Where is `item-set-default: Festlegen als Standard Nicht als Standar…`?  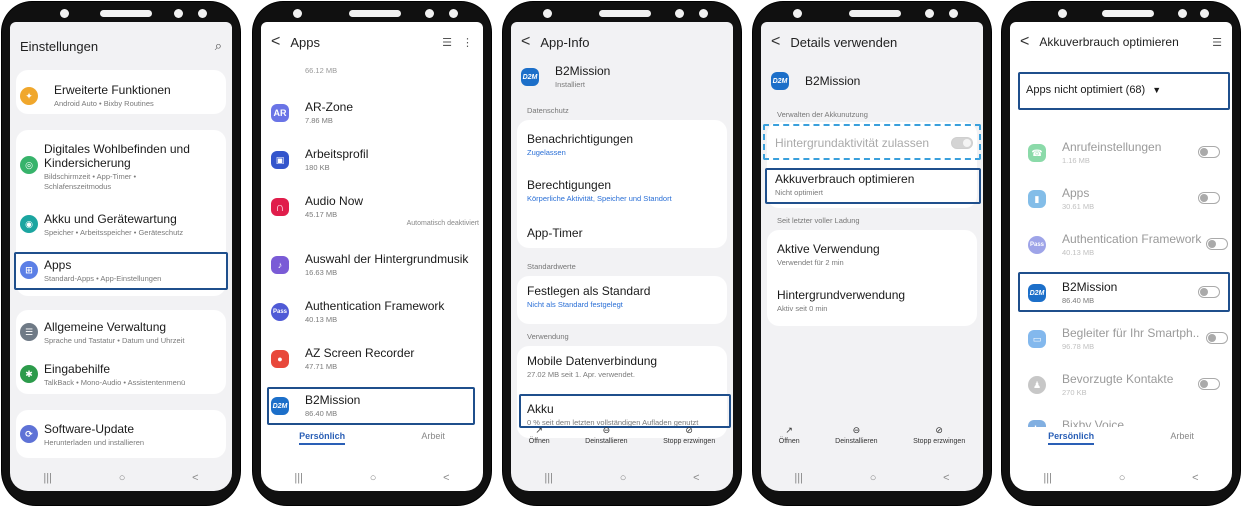
item-set-default: Festlegen als Standard Nicht als Standar… is located at coordinates (625, 297).